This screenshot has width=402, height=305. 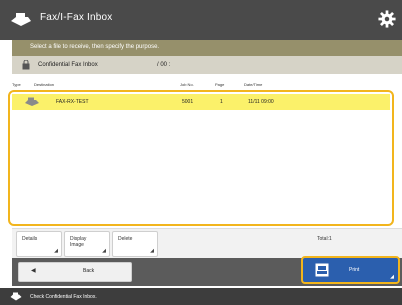 I want to click on delete-button: Delete ◢, so click(x=135, y=244).